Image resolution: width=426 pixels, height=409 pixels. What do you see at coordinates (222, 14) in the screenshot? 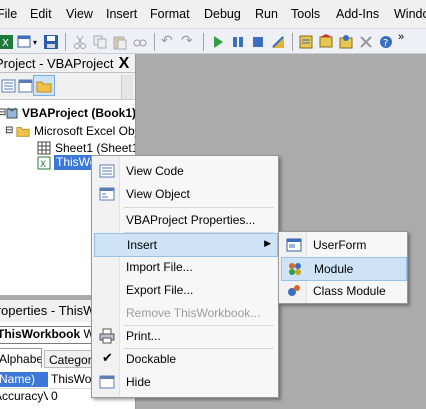
I see `menu-debug: Debug` at bounding box center [222, 14].